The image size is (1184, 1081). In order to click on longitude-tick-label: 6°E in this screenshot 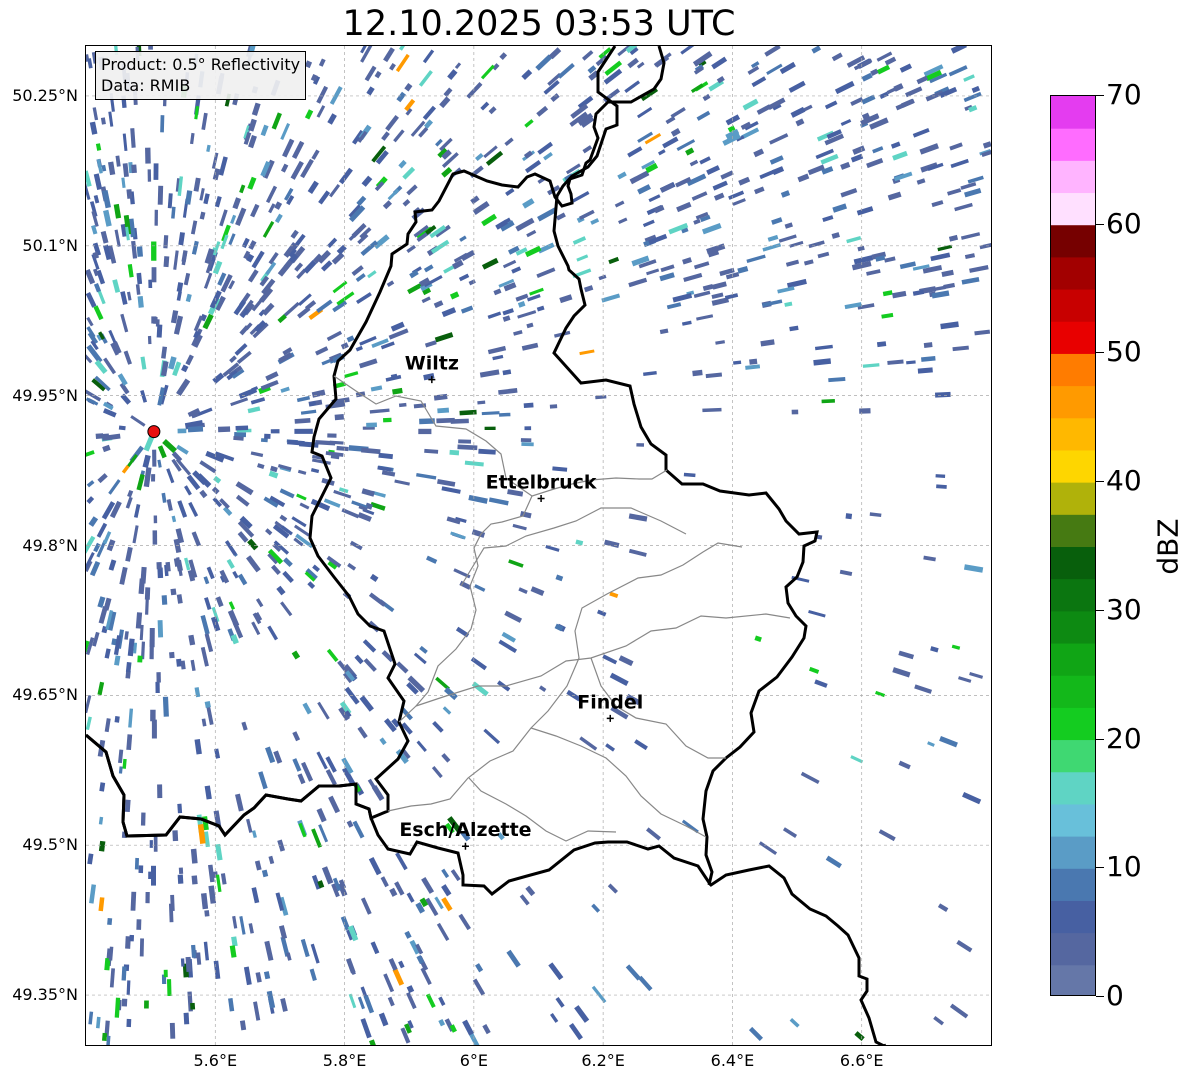, I will do `click(473, 1060)`.